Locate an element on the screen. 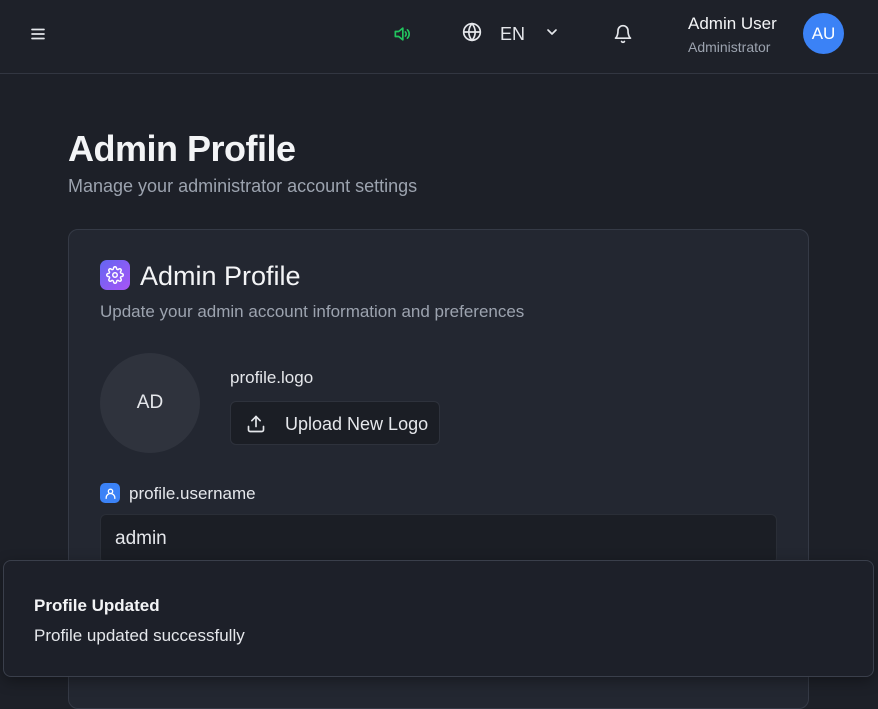 This screenshot has width=878, height=709. user-role: Administrator is located at coordinates (729, 47).